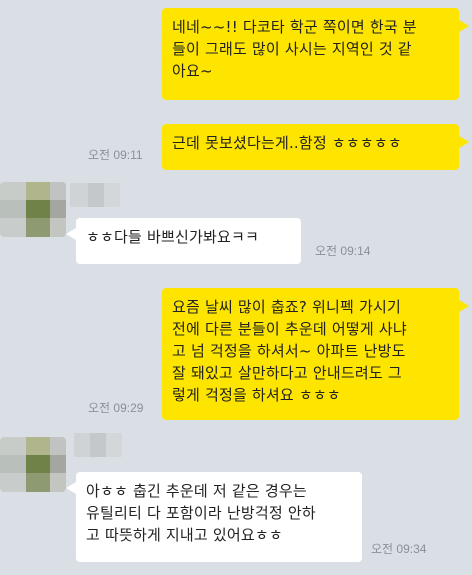 The image size is (472, 575). Describe the element at coordinates (310, 147) in the screenshot. I see `my-message-bubble: 근데 못보셨다는게..함정 ㅎㅎㅎㅎㅎ` at that location.